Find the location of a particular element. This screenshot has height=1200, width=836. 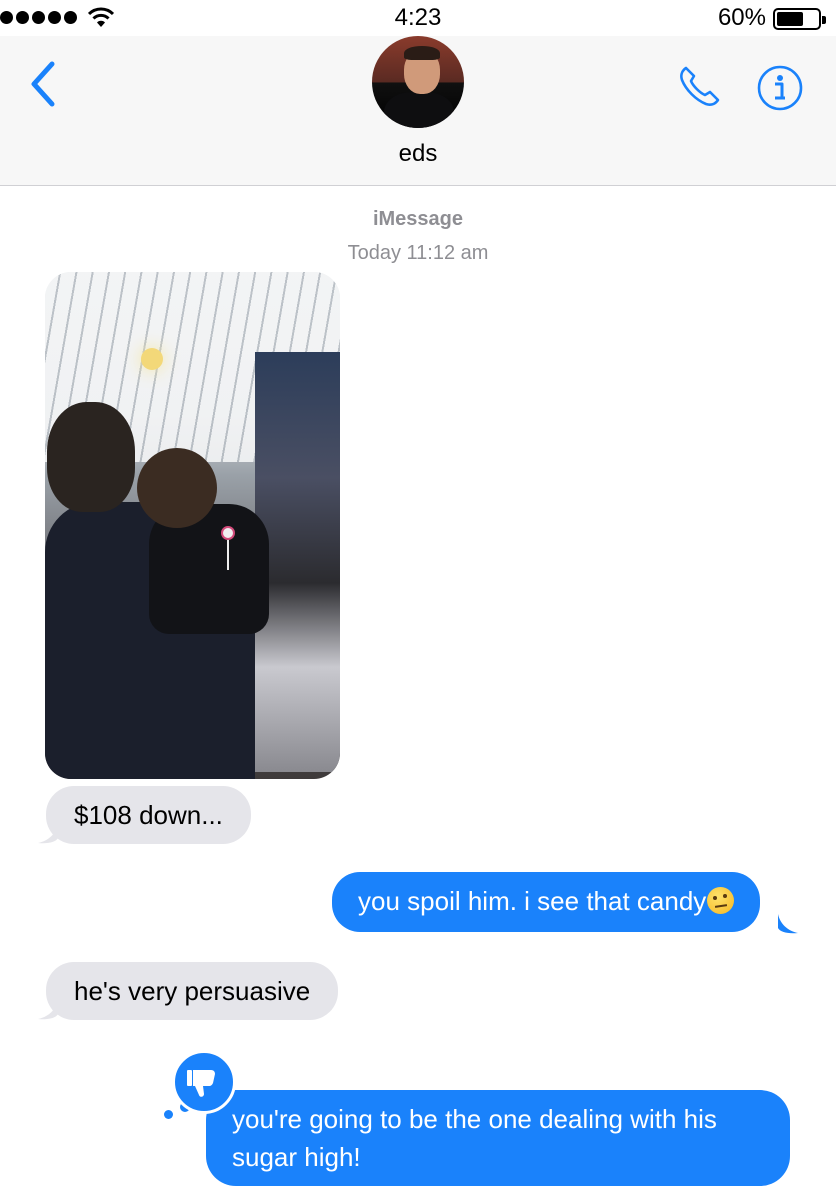

status-time: 4:23 is located at coordinates (418, 17).